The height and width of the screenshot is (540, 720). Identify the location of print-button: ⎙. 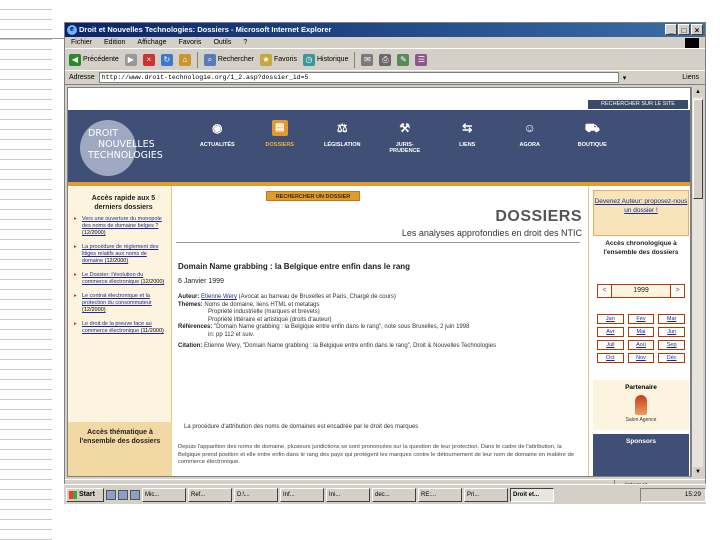
(385, 59).